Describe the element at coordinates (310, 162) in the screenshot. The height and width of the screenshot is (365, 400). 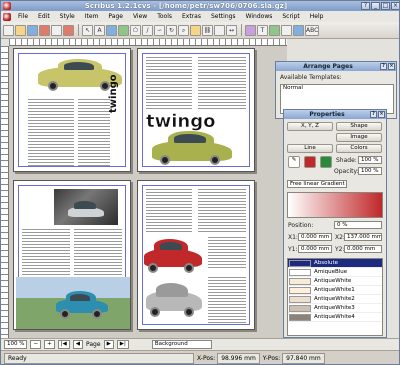
I see `fill-color-icon` at that location.